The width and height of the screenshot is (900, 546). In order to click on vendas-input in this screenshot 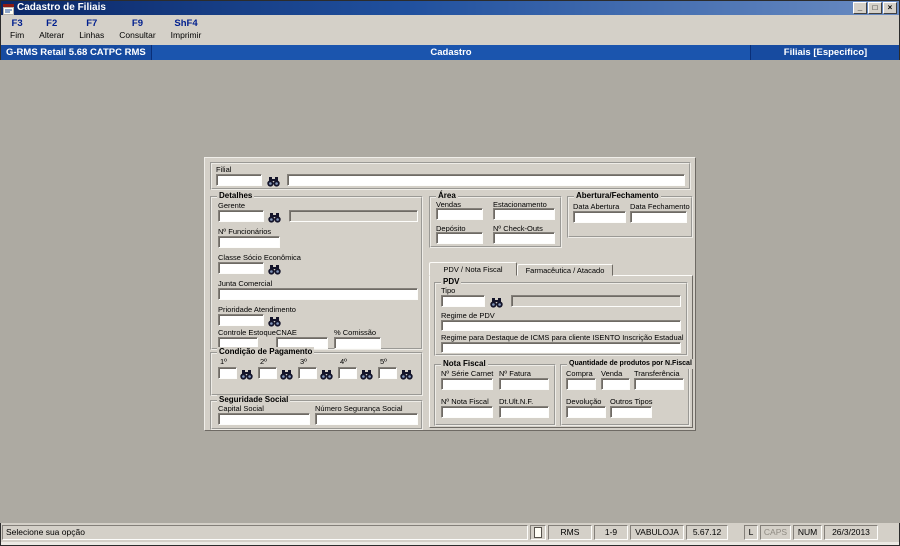, I will do `click(459, 214)`.